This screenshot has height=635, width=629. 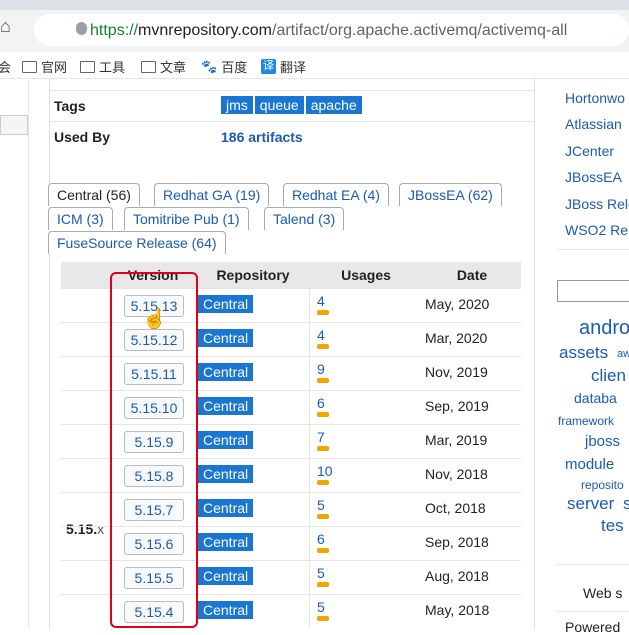 I want to click on tag-cloud-jboss: jboss, so click(x=602, y=441).